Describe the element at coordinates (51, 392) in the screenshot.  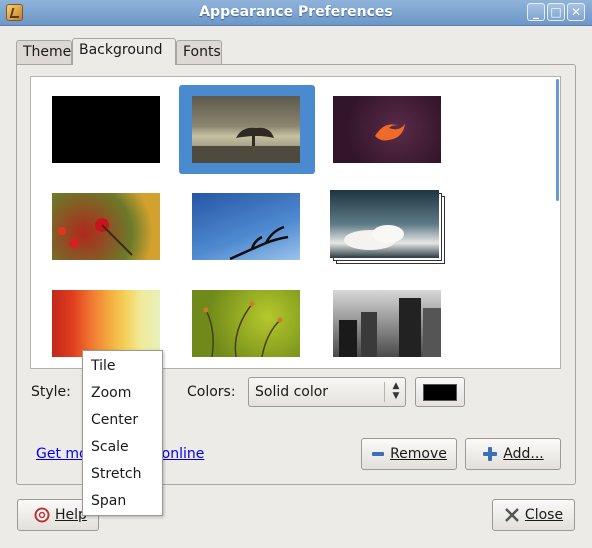
I see `style-label: Style:` at that location.